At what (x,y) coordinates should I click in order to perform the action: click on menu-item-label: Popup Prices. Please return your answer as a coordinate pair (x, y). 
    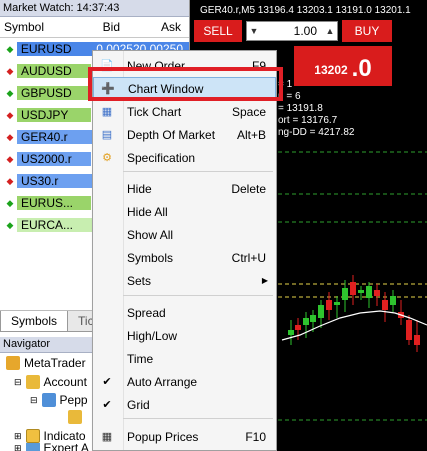
    Looking at the image, I should click on (163, 436).